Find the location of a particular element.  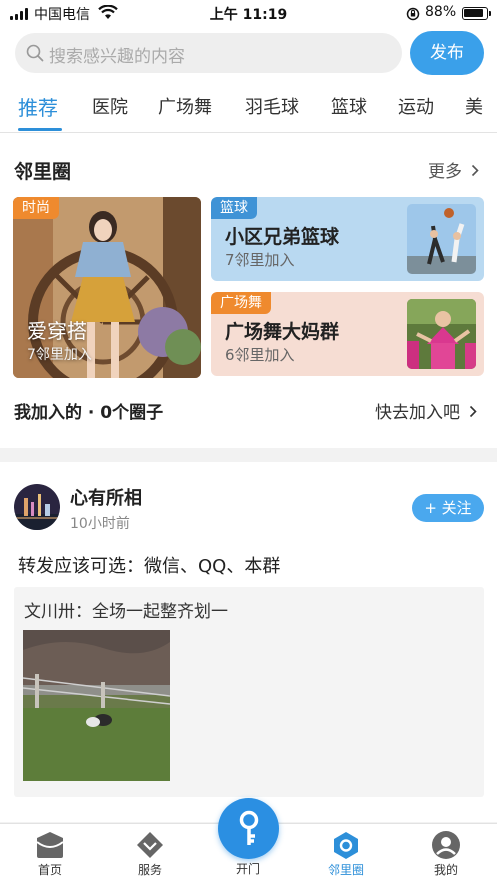

more-link: 更多 is located at coordinates (454, 169).